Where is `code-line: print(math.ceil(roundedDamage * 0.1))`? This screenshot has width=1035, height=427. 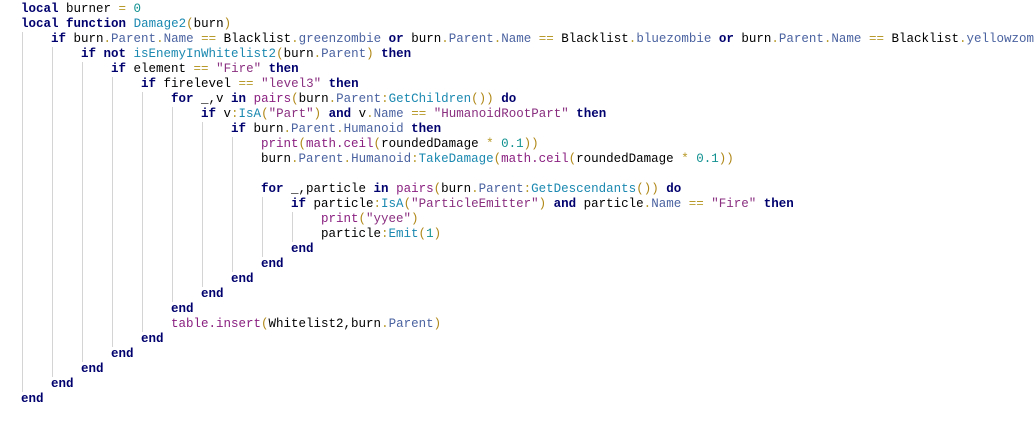 code-line: print(math.ceil(roundedDamage * 0.1)) is located at coordinates (528, 144).